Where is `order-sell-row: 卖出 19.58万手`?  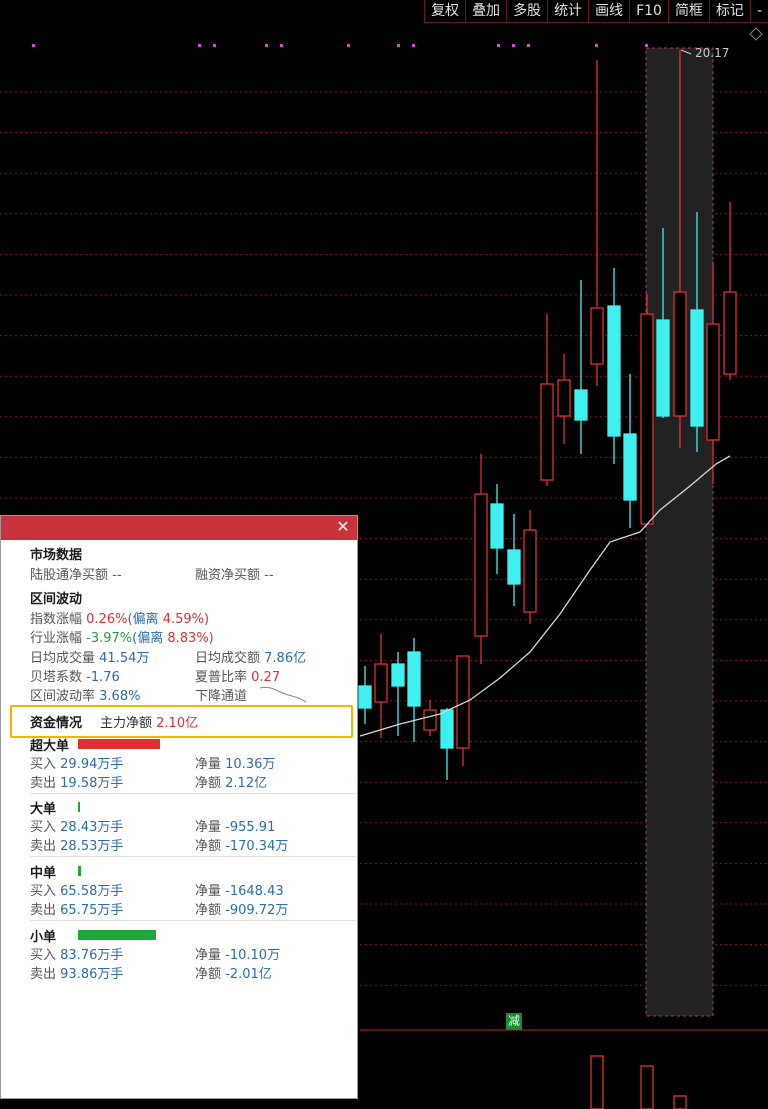
order-sell-row: 卖出 19.58万手 is located at coordinates (76, 781).